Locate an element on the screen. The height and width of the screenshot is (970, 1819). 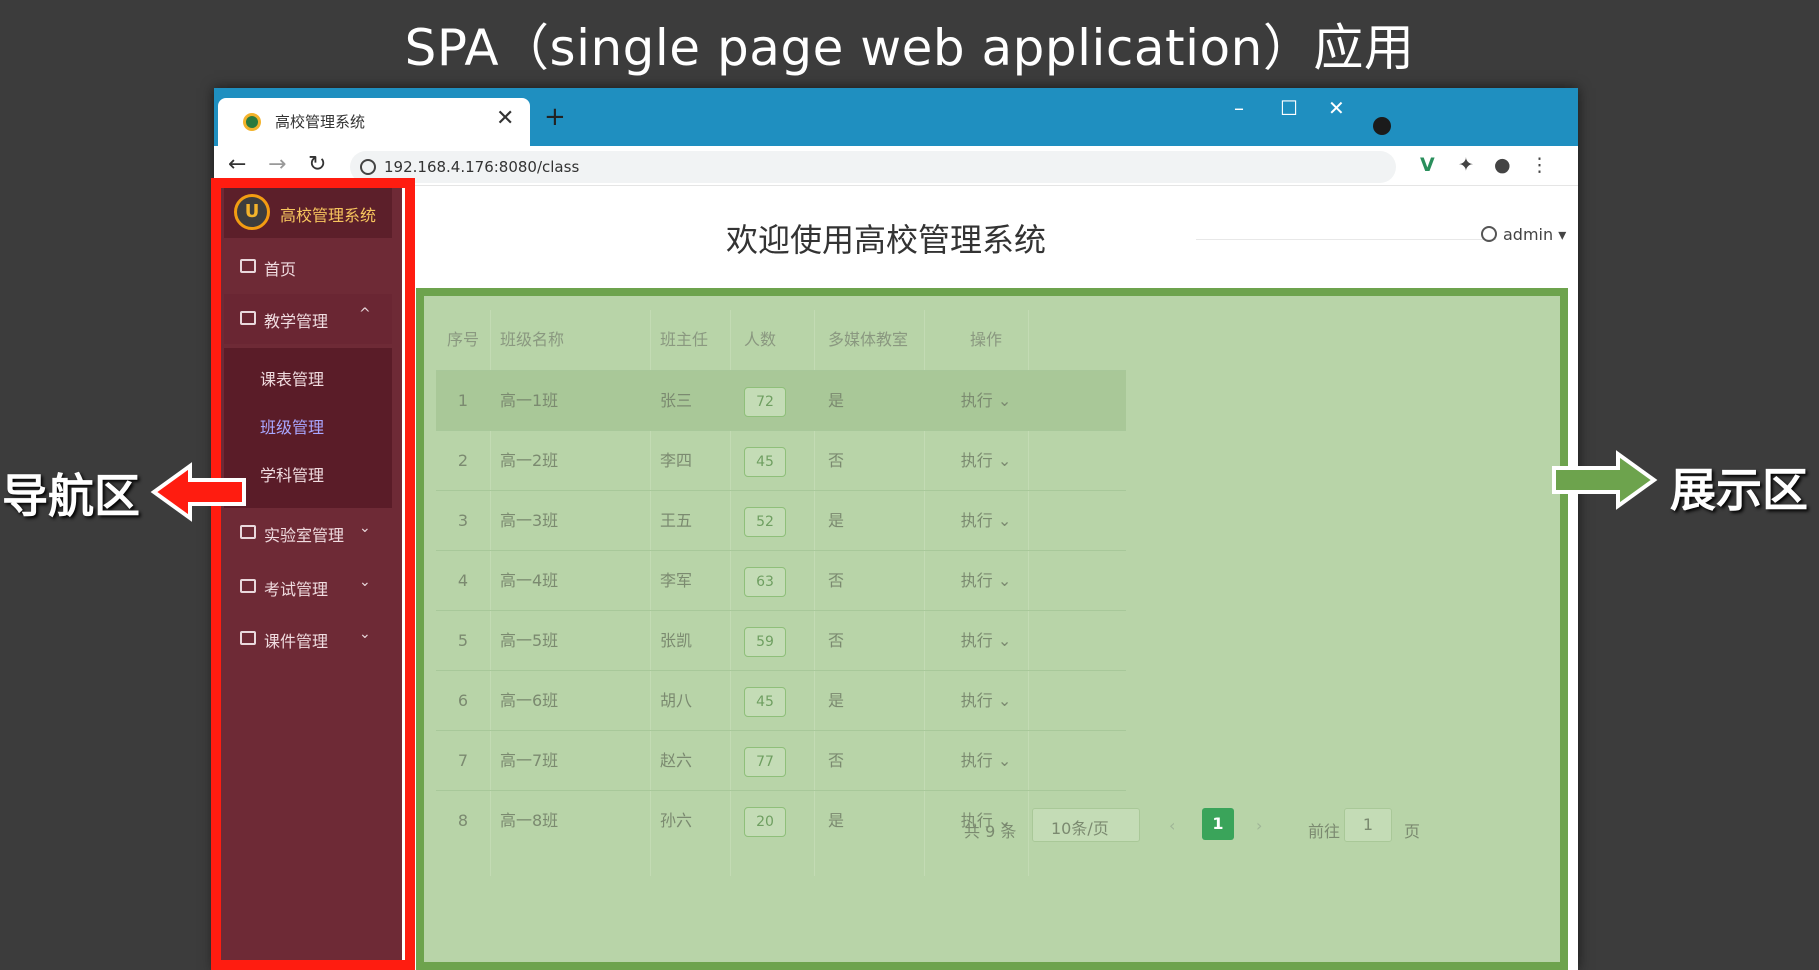
table-row: 7高一7班赵六77否执行 ⌄ is located at coordinates (781, 760).